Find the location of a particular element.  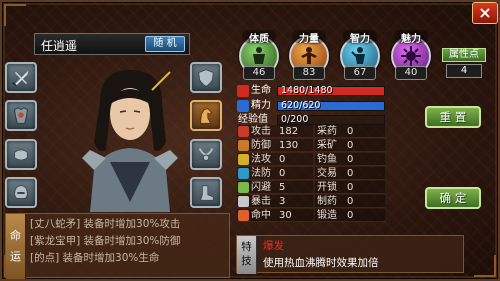

strength-icon is located at coordinates (309, 55).